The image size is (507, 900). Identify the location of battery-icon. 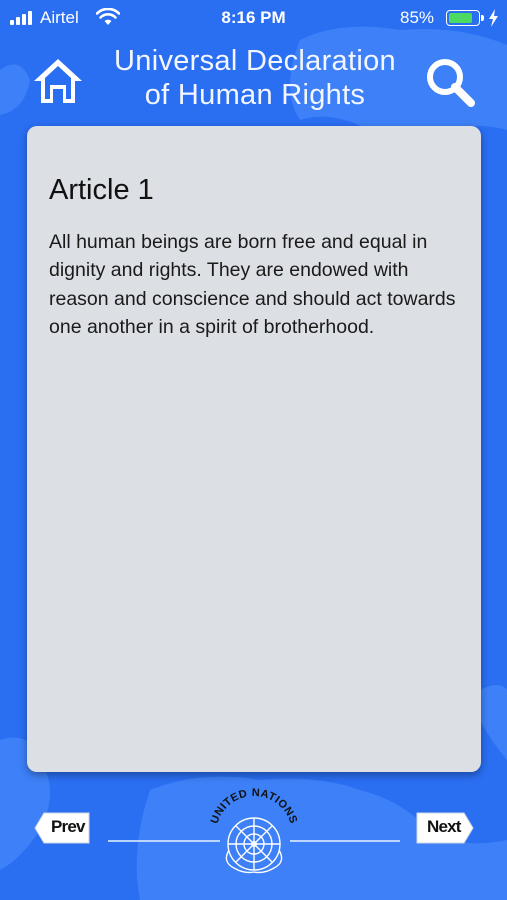
(463, 18).